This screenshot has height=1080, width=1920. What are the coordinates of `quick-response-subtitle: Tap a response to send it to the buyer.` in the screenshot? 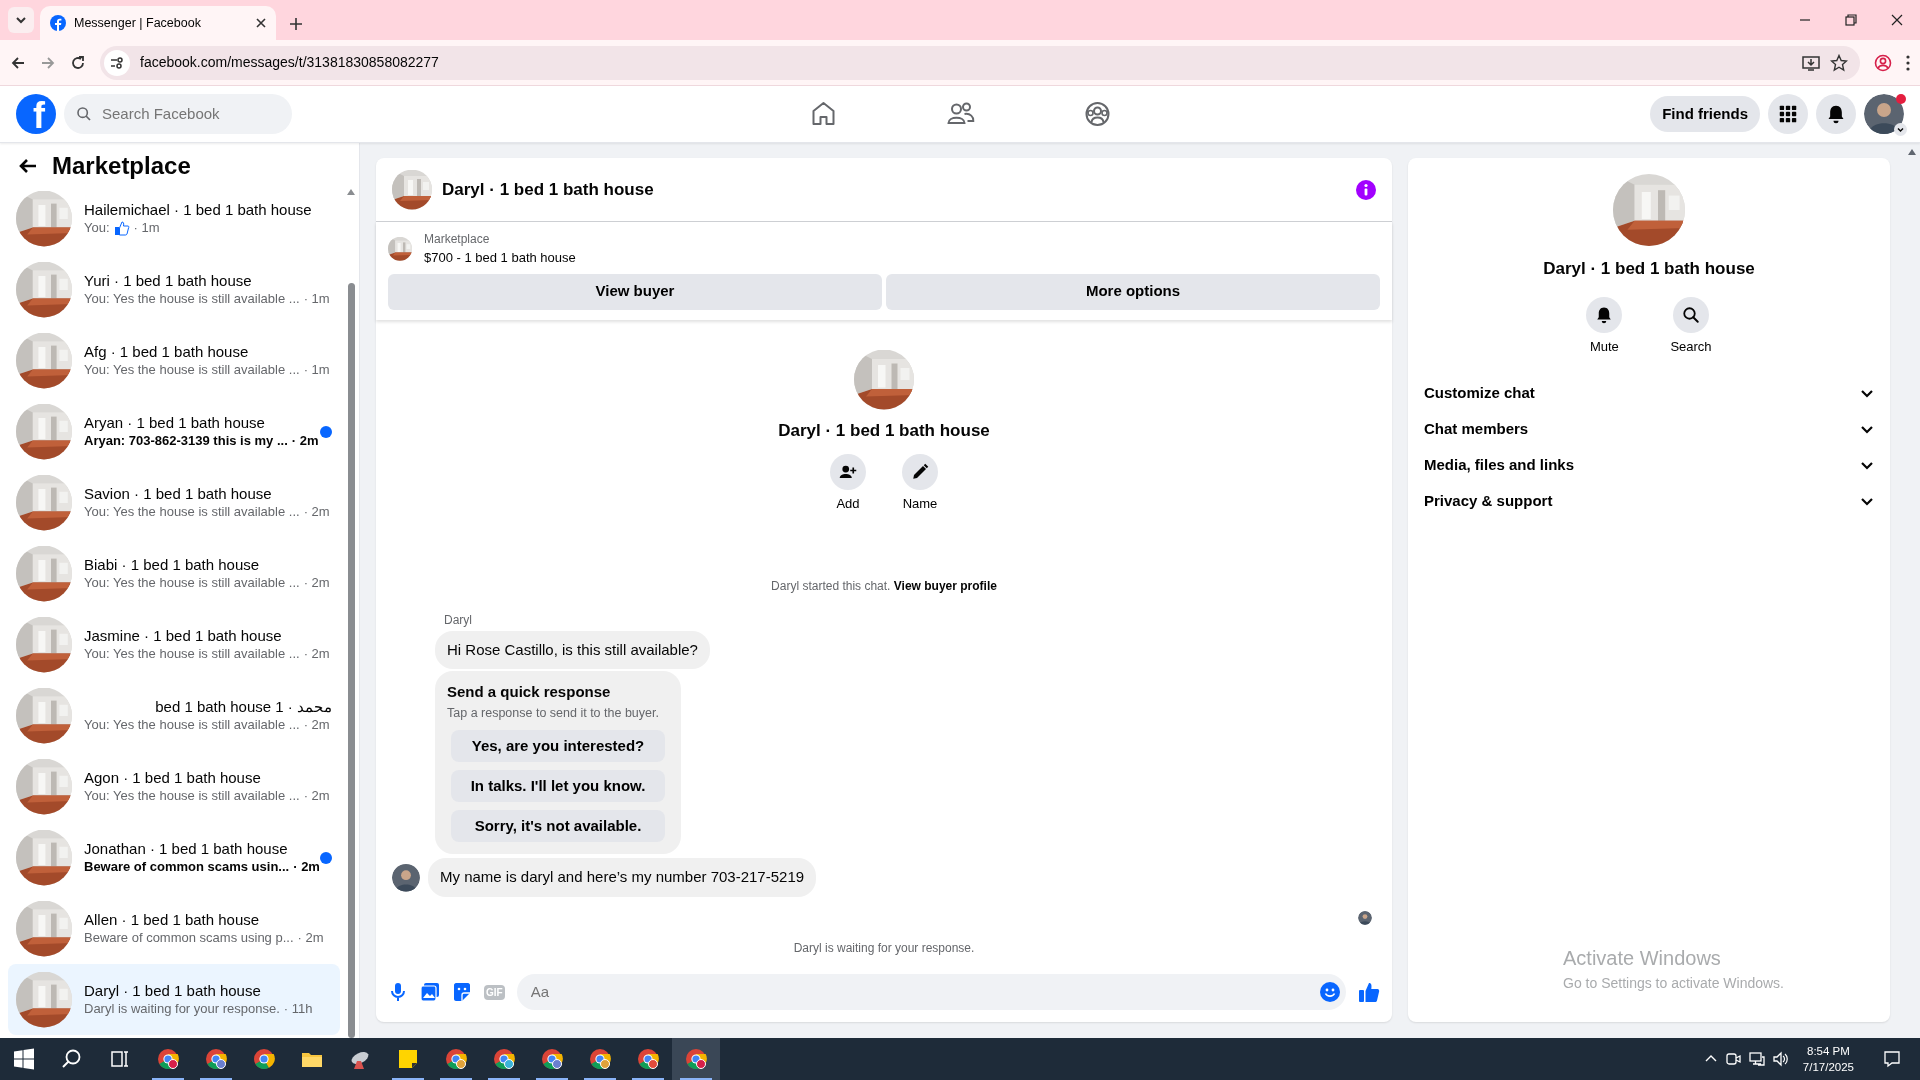 It's located at (553, 713).